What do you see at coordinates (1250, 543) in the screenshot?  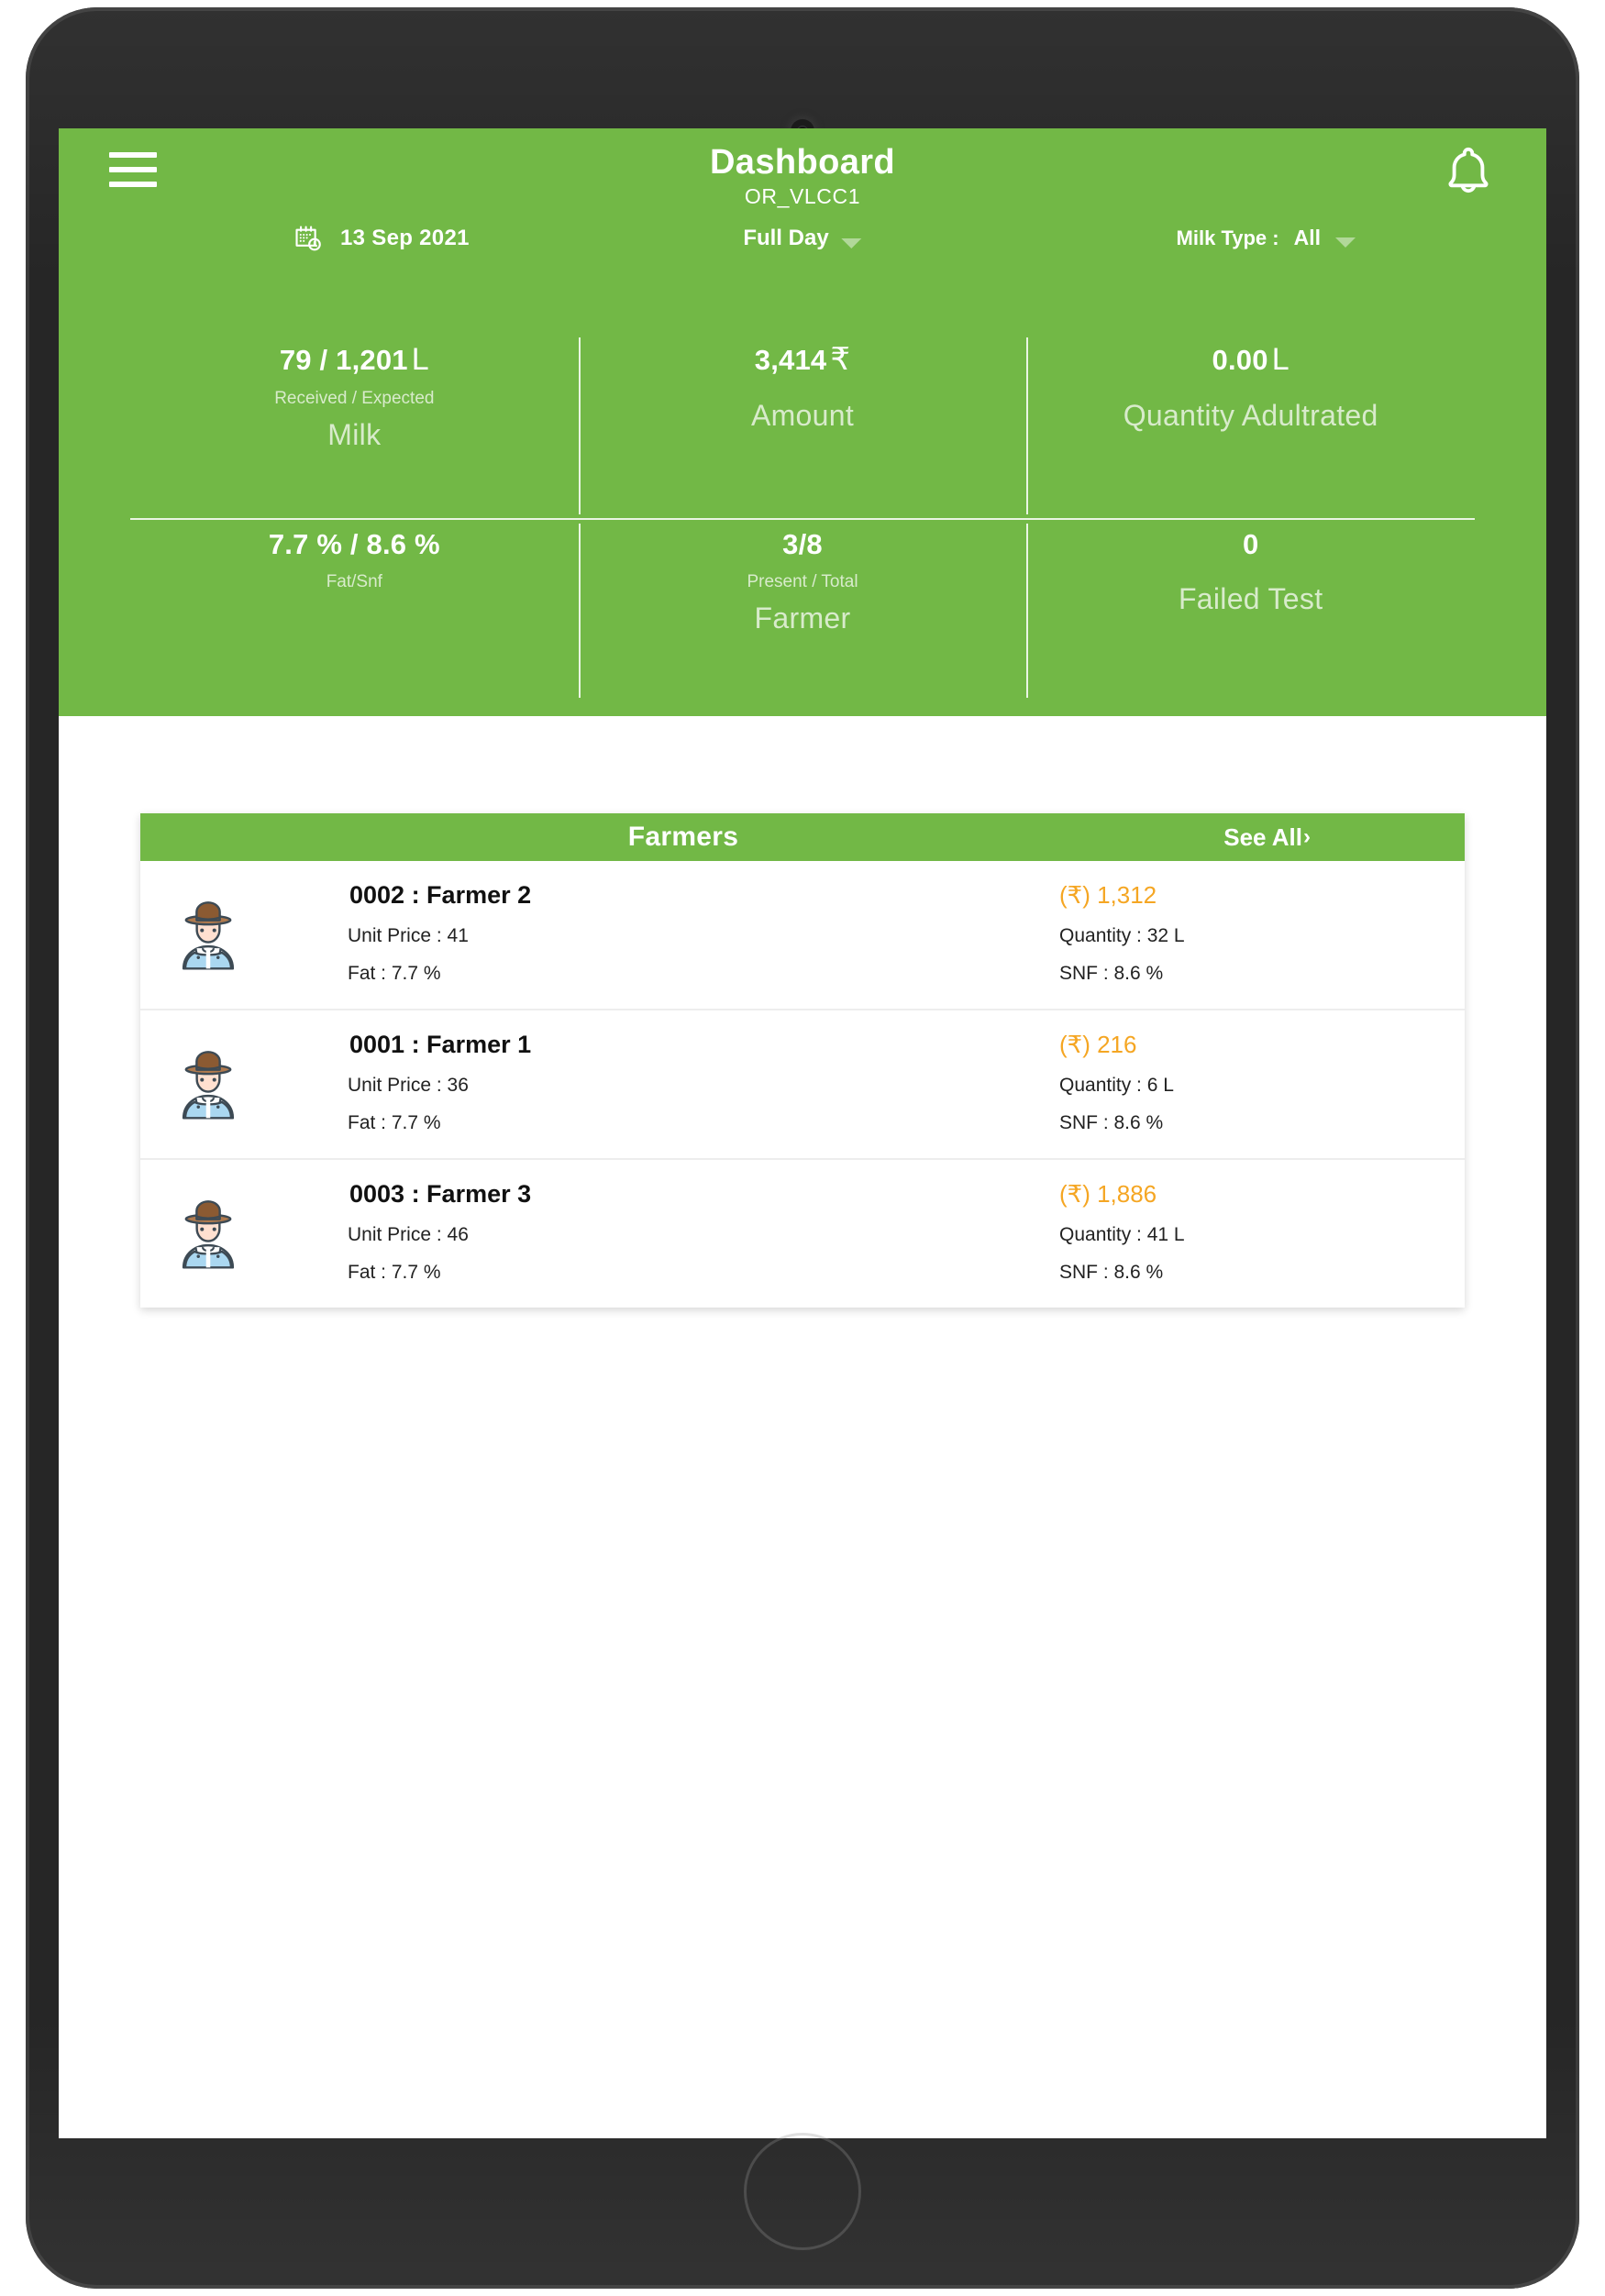 I see `stat-failed-test-value: 0` at bounding box center [1250, 543].